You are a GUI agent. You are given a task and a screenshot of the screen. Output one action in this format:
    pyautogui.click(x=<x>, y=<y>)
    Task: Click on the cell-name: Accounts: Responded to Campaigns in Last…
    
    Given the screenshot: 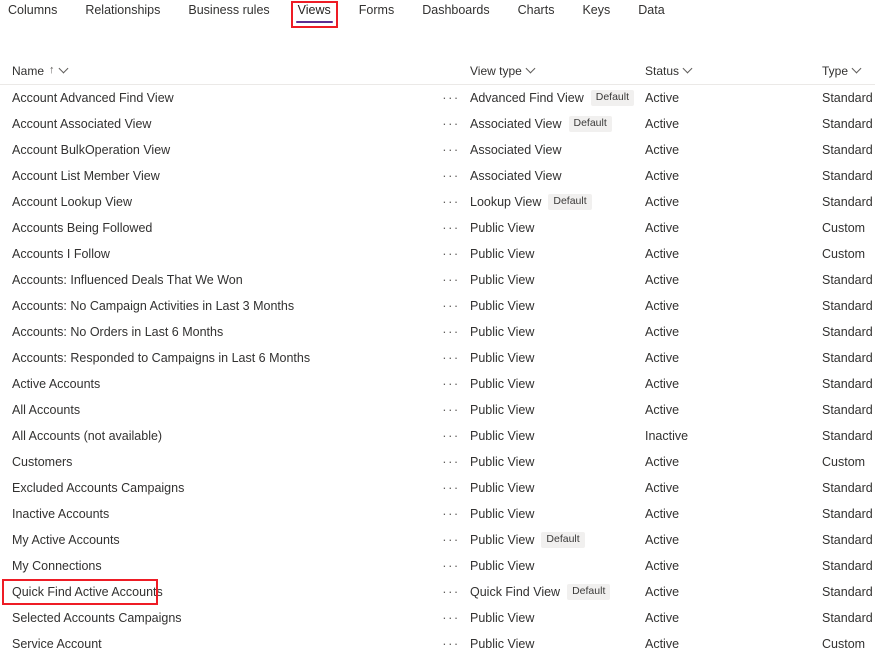 What is the action you would take?
    pyautogui.click(x=220, y=358)
    